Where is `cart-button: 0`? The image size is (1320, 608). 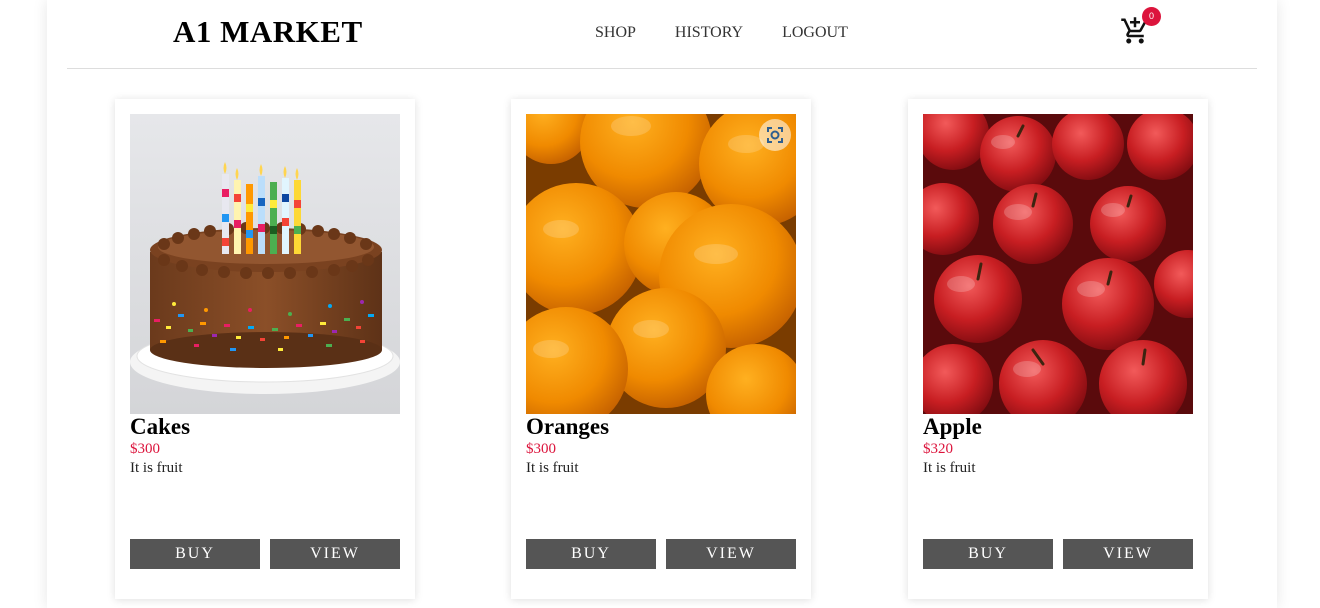 cart-button: 0 is located at coordinates (1140, 27).